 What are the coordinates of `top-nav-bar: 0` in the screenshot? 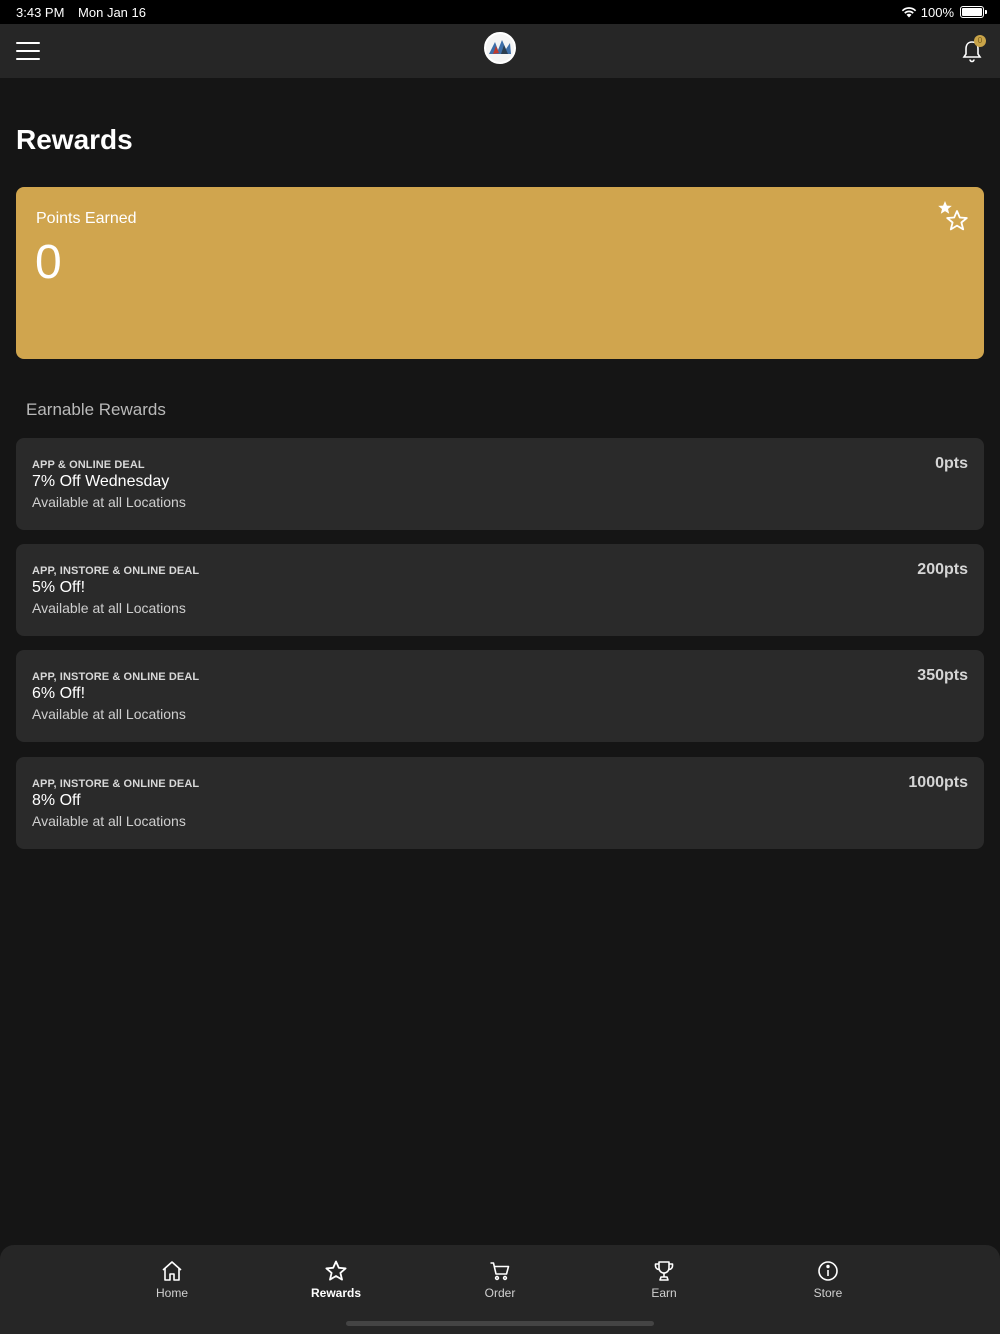 It's located at (500, 51).